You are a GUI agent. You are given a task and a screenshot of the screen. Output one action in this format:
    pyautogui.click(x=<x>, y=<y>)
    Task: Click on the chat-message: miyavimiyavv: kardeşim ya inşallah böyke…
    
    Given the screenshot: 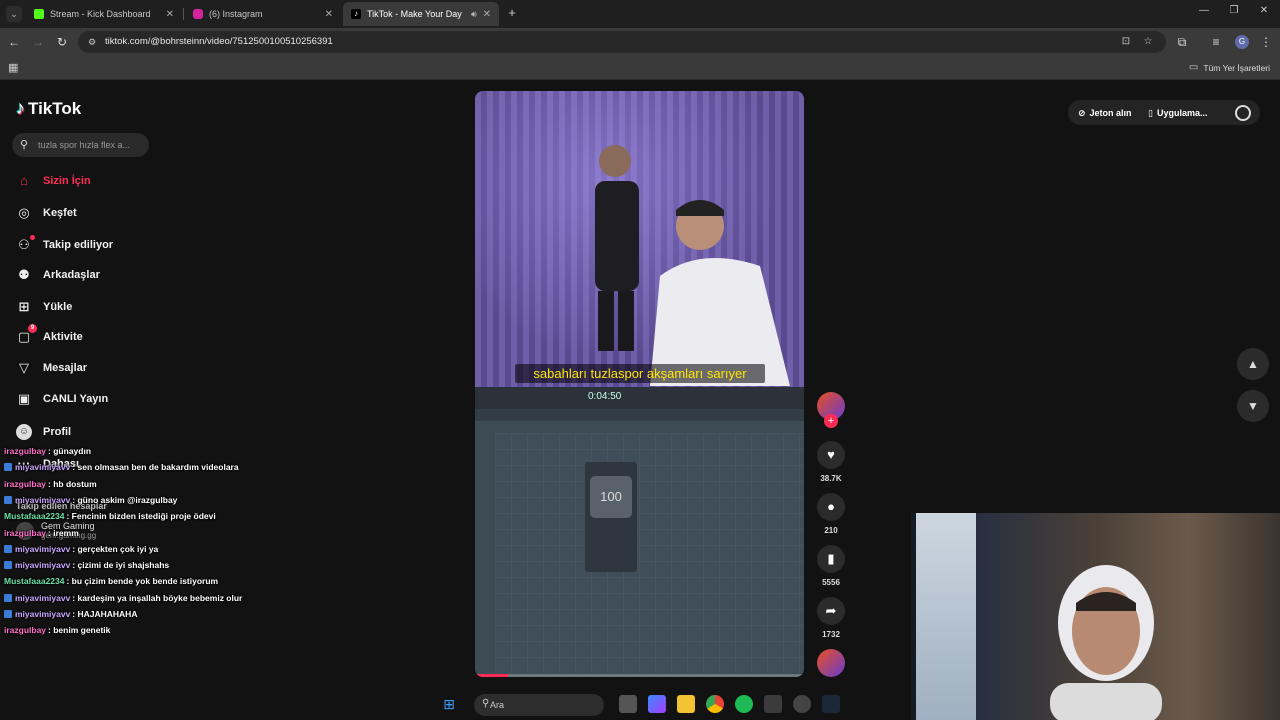 What is the action you would take?
    pyautogui.click(x=123, y=598)
    